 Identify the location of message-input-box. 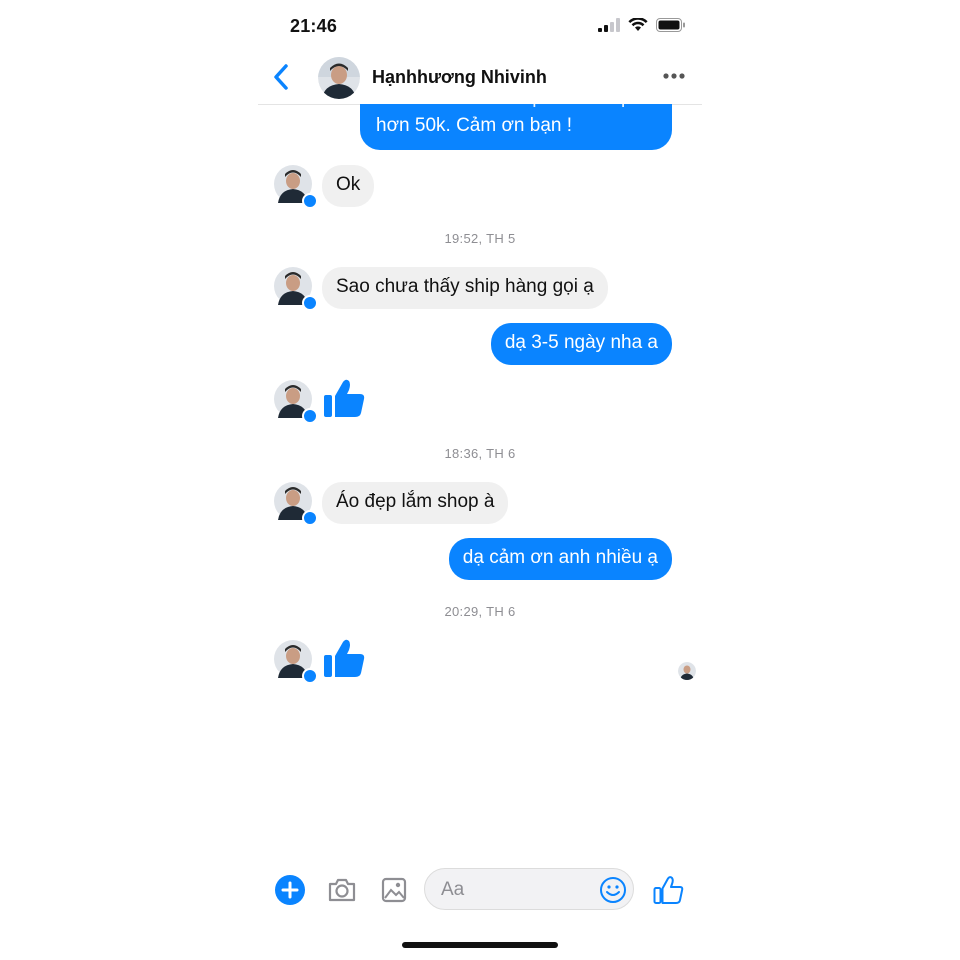
(529, 889).